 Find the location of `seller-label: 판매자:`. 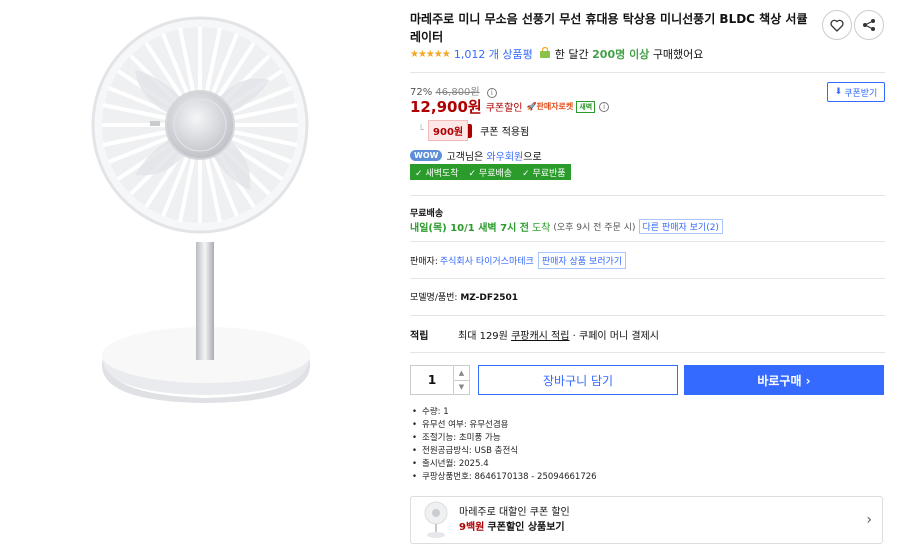

seller-label: 판매자: is located at coordinates (424, 262).